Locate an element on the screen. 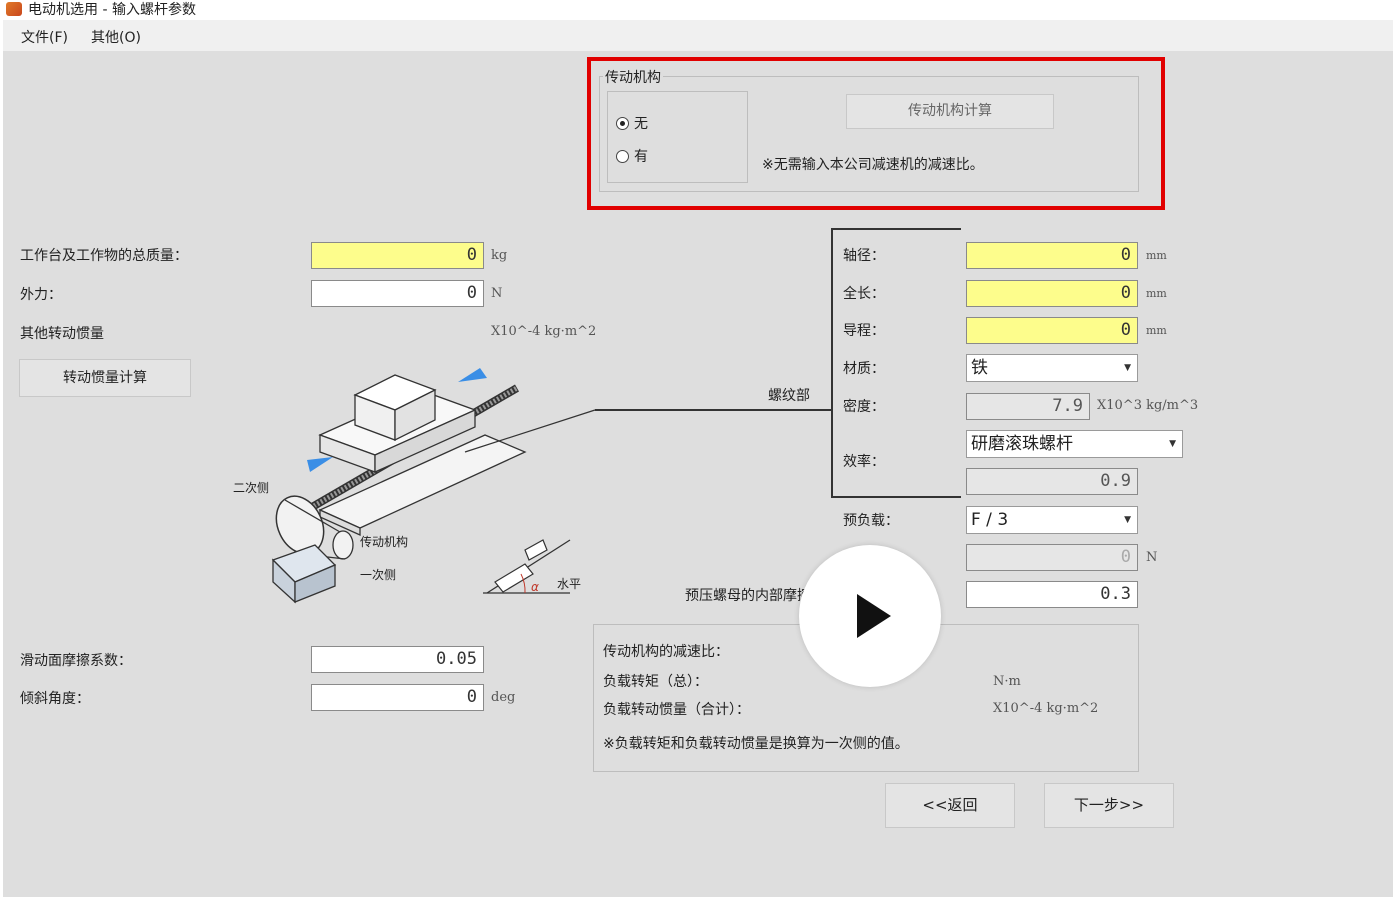 The width and height of the screenshot is (1393, 897). tilt-input: 0 is located at coordinates (397, 697).